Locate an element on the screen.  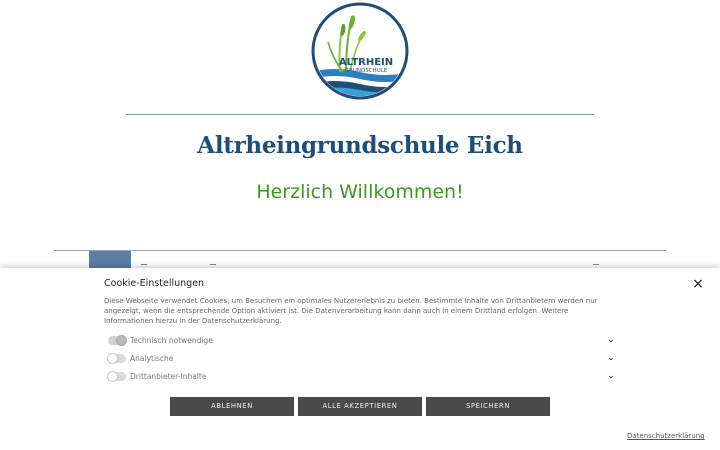
option-label: Drittanbieter-Inhalte is located at coordinates (168, 376).